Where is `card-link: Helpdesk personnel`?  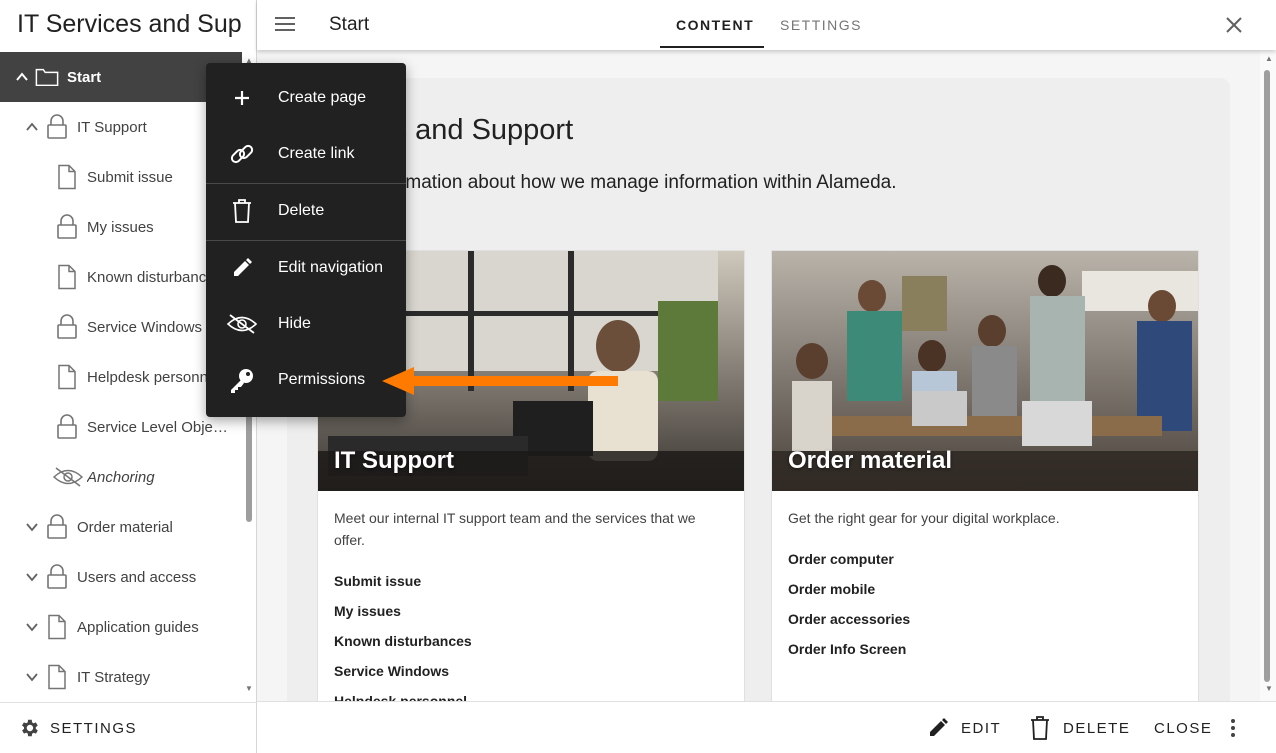 card-link: Helpdesk personnel is located at coordinates (532, 696).